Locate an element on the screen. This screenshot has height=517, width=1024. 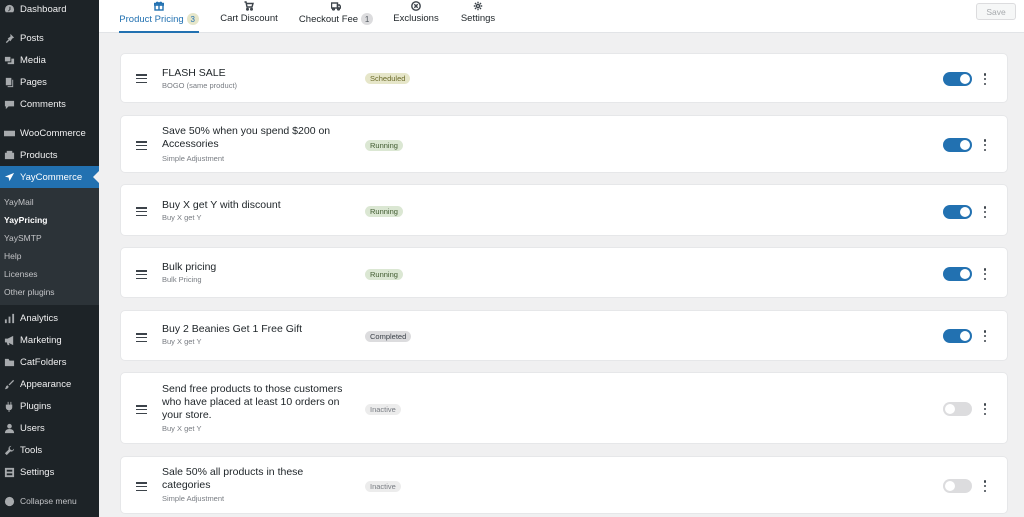
menu-item-products: Products is located at coordinates (49, 155).